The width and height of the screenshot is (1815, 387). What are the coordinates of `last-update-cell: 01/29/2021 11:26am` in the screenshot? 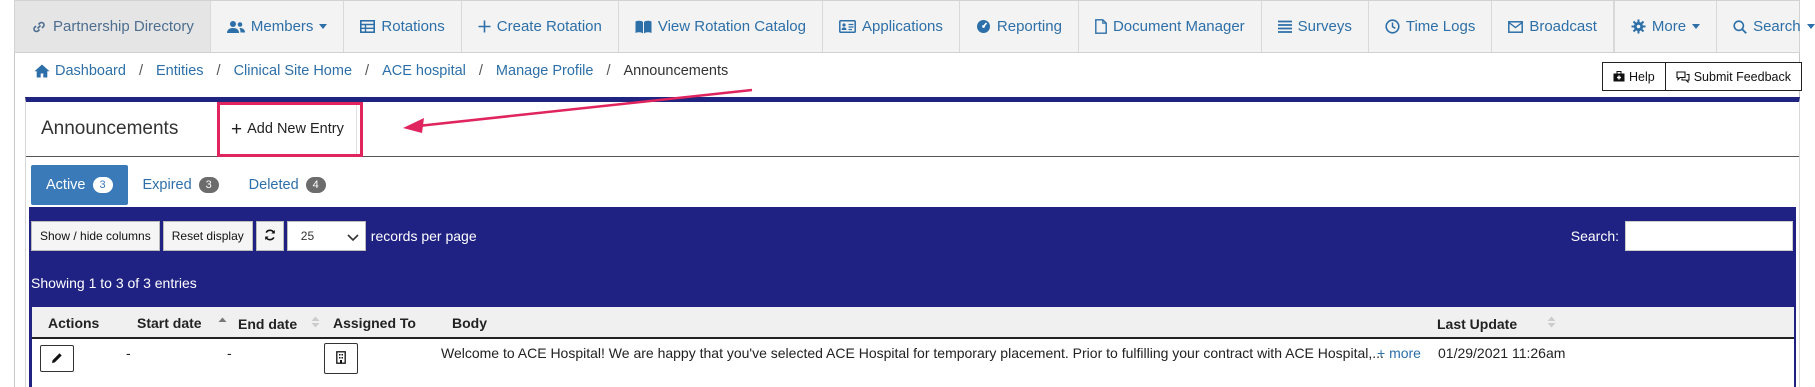 It's located at (1502, 353).